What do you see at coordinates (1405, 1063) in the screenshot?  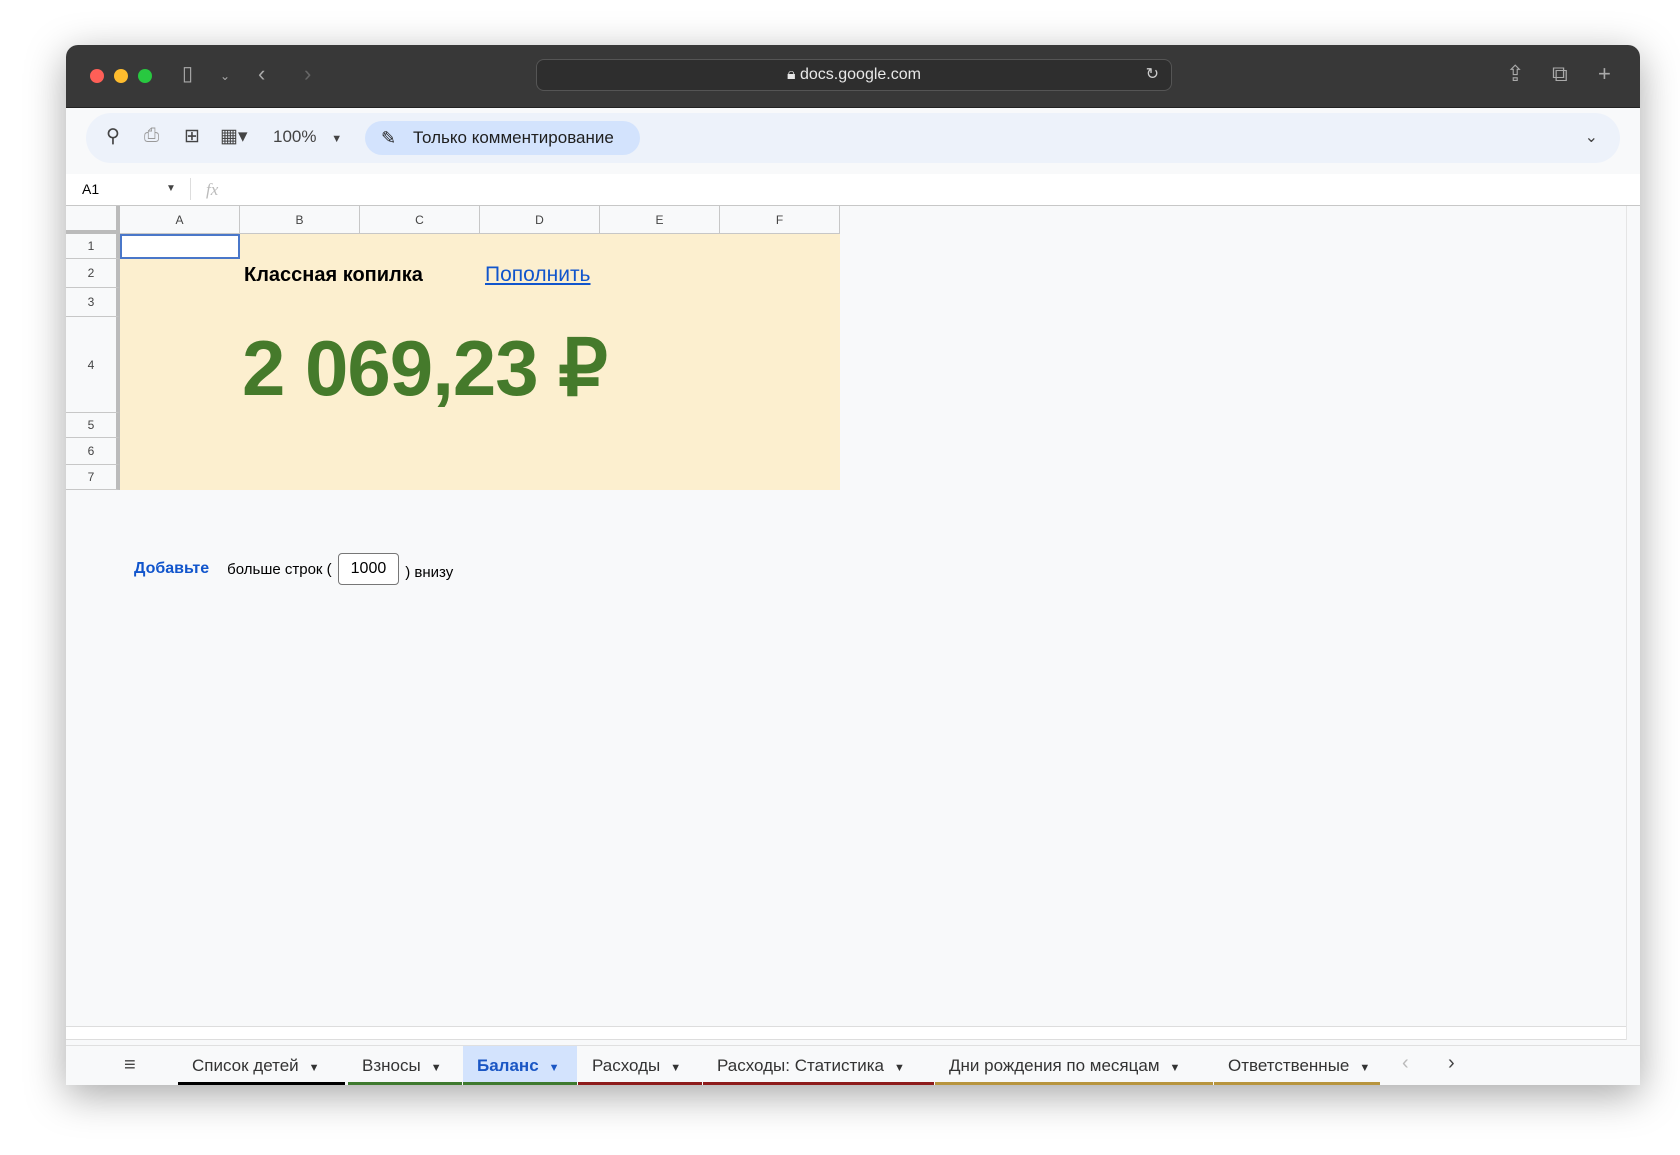 I see `scroll-tabs-left-icon: ‹` at bounding box center [1405, 1063].